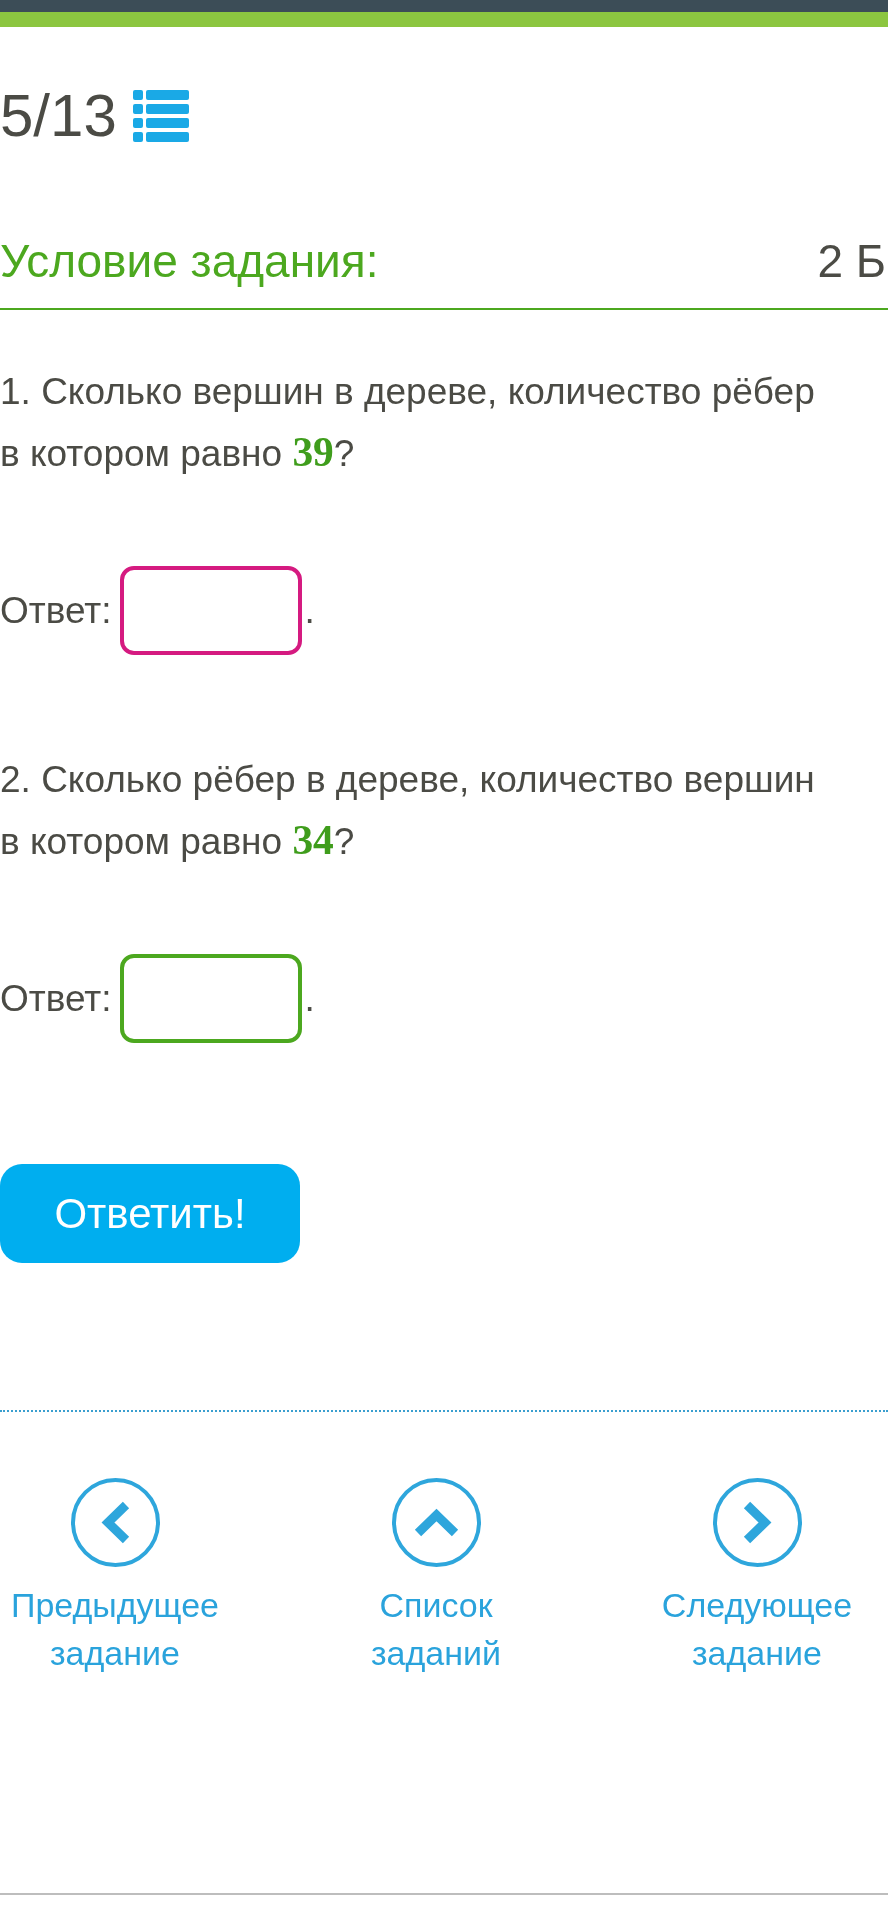 The image size is (888, 1920). I want to click on question-text: 1. Сколько вершин в дереве, количество рёбер в котором равно 39?, so click(408, 423).